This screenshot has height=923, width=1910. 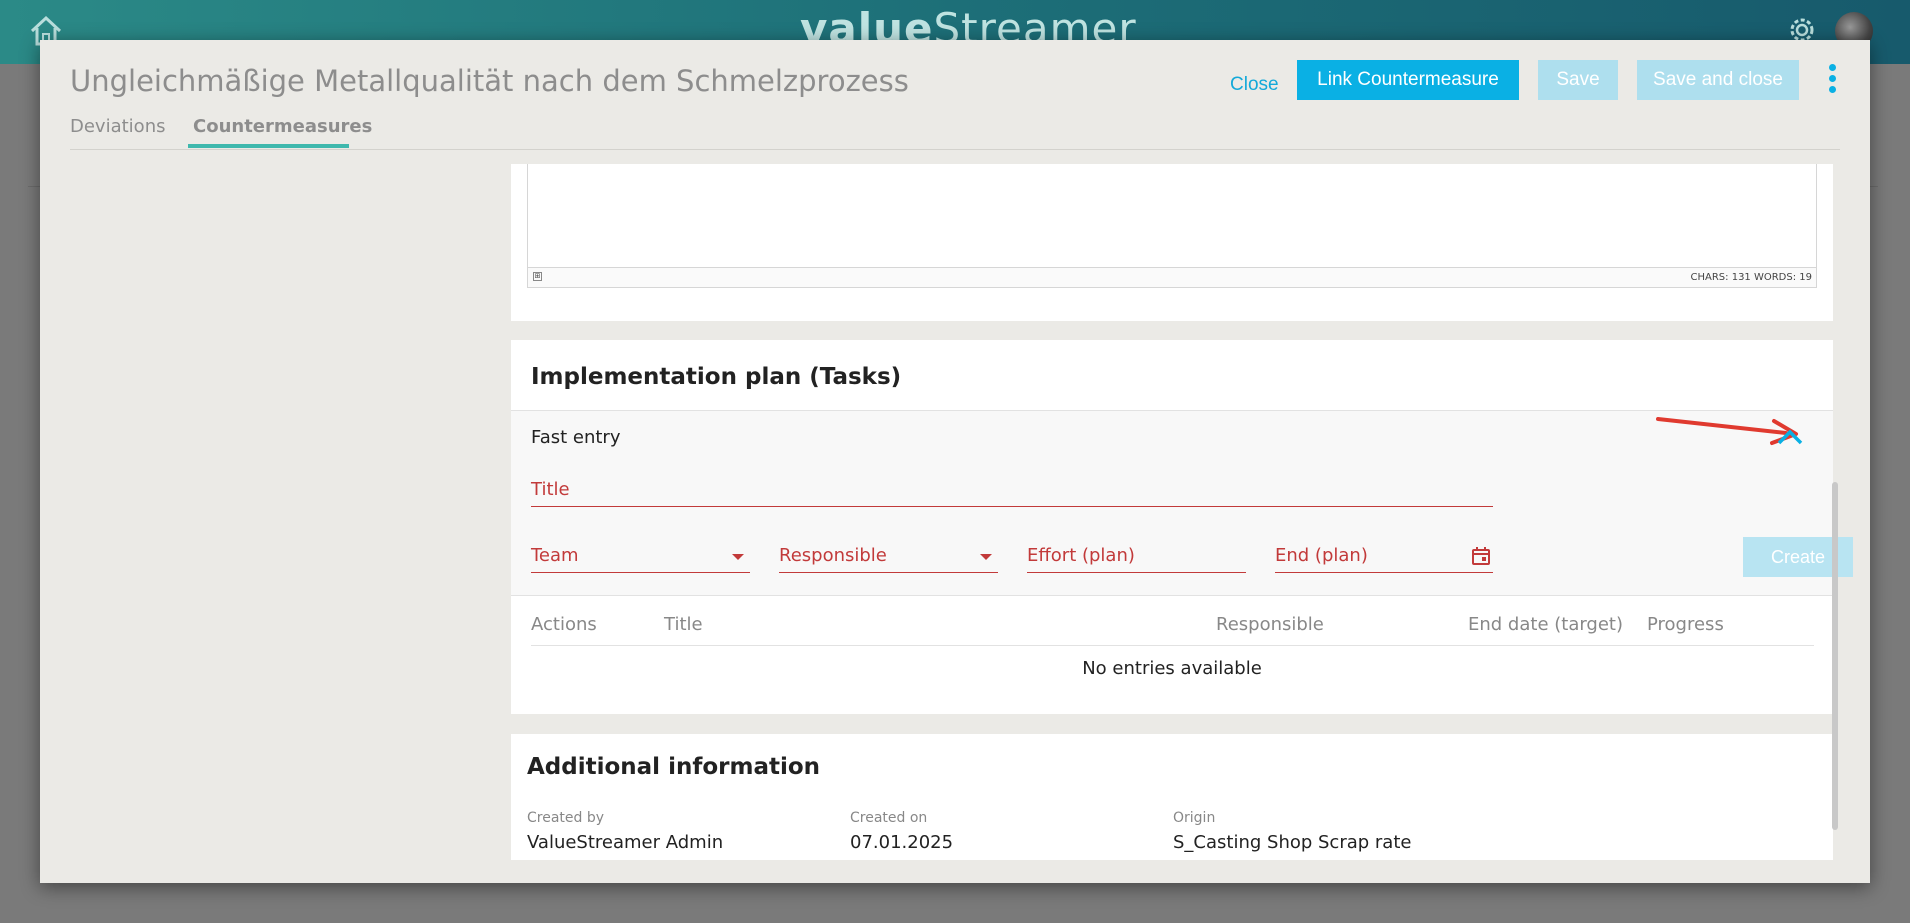 What do you see at coordinates (1718, 80) in the screenshot?
I see `save-and-close-button: Save and close` at bounding box center [1718, 80].